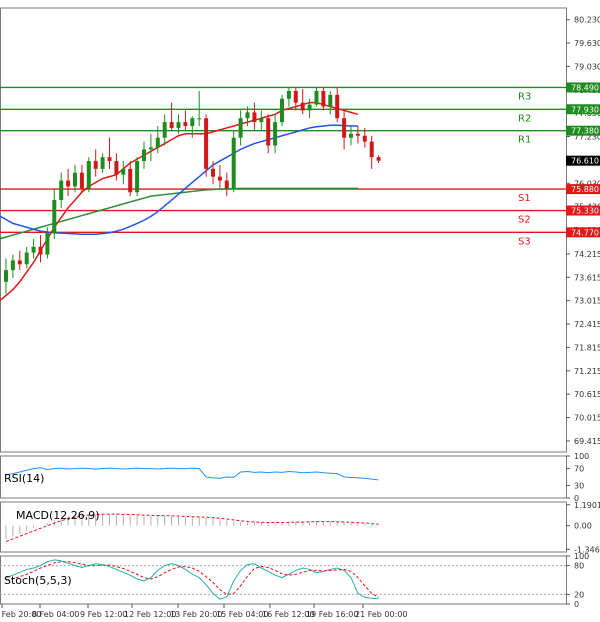 Image resolution: width=600 pixels, height=622 pixels. Describe the element at coordinates (524, 140) in the screenshot. I see `level-label-r1: R1` at that location.